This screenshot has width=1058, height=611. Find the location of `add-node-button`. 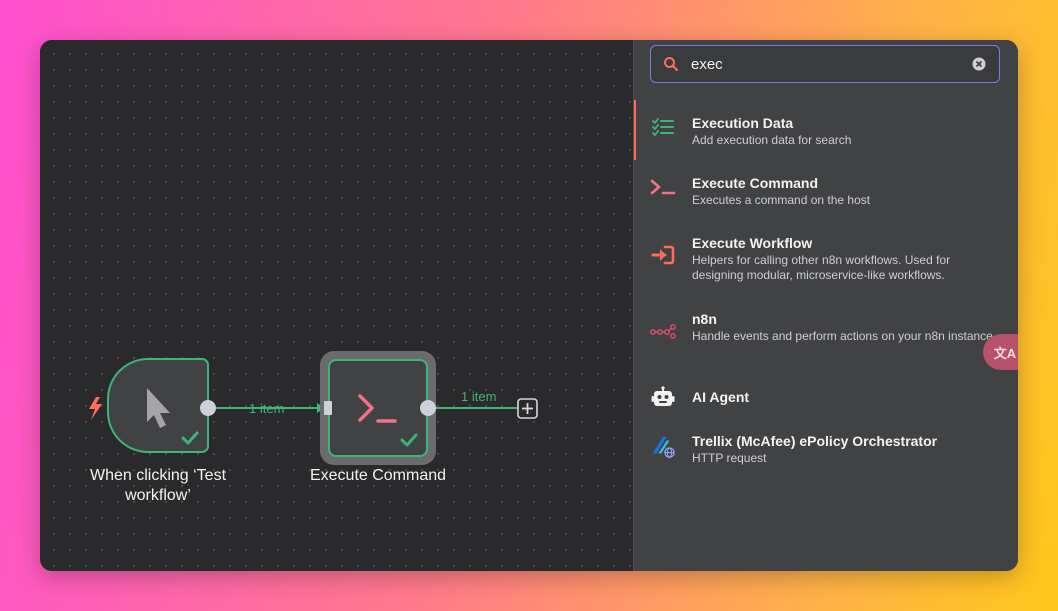

add-node-button is located at coordinates (527, 408).